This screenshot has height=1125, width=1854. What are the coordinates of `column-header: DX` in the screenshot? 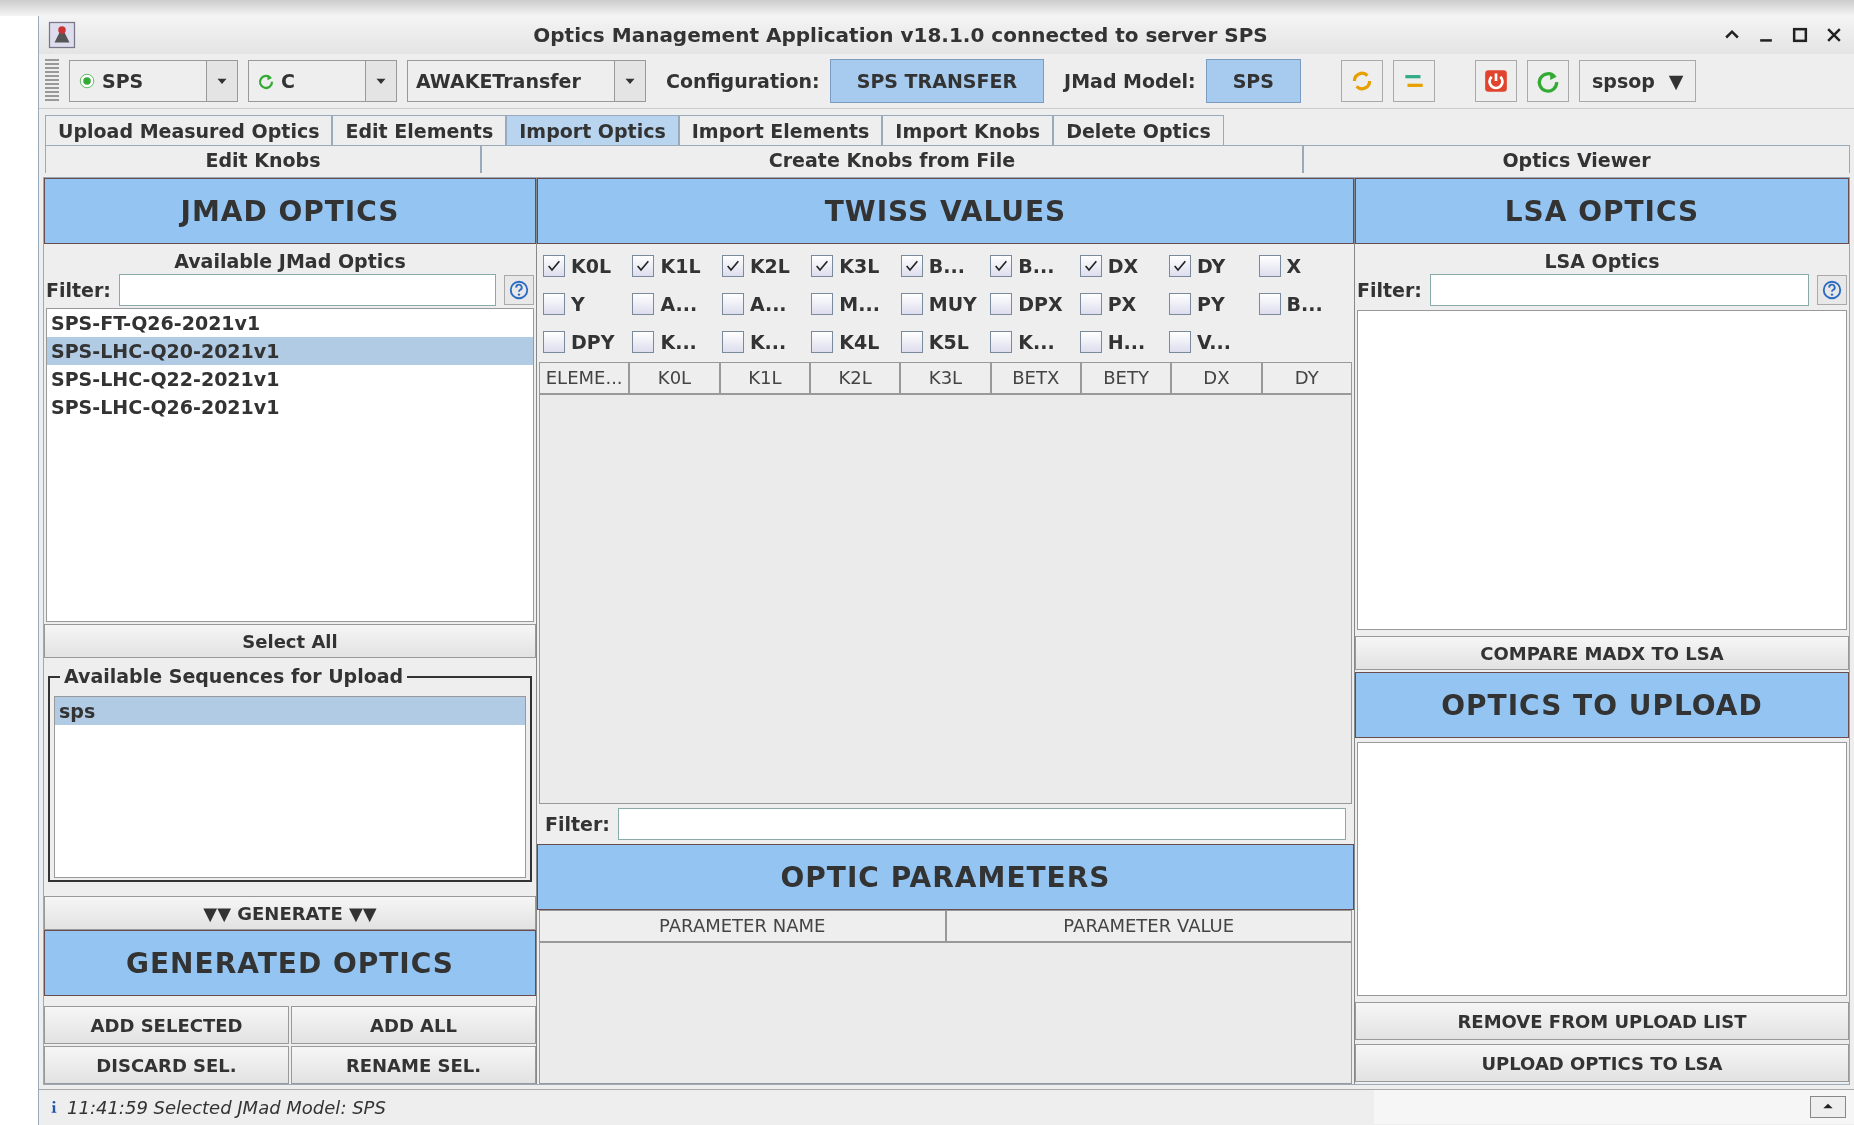 It's located at (1216, 378).